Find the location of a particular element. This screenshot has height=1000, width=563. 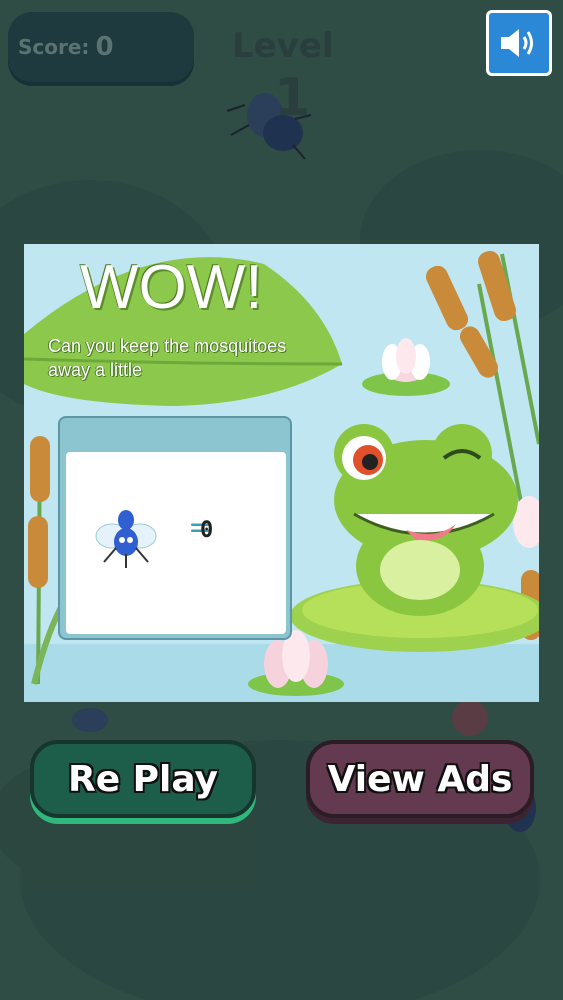

background-flower-icon is located at coordinates (470, 718).